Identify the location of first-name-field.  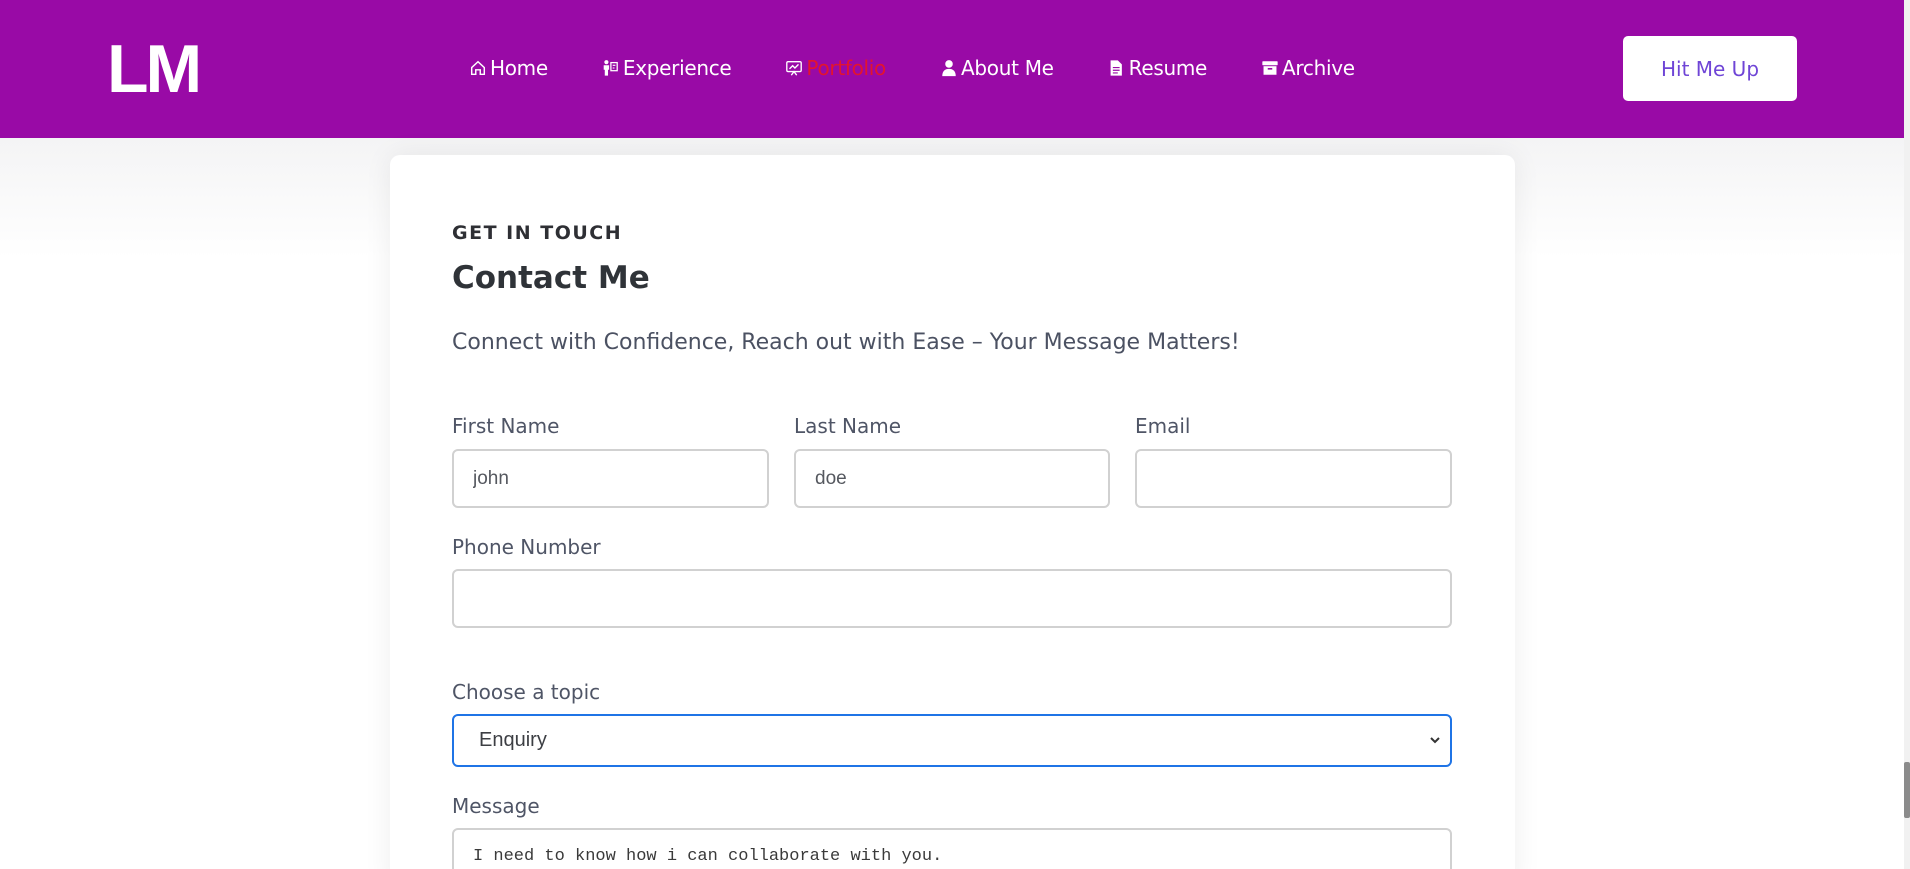
(610, 478).